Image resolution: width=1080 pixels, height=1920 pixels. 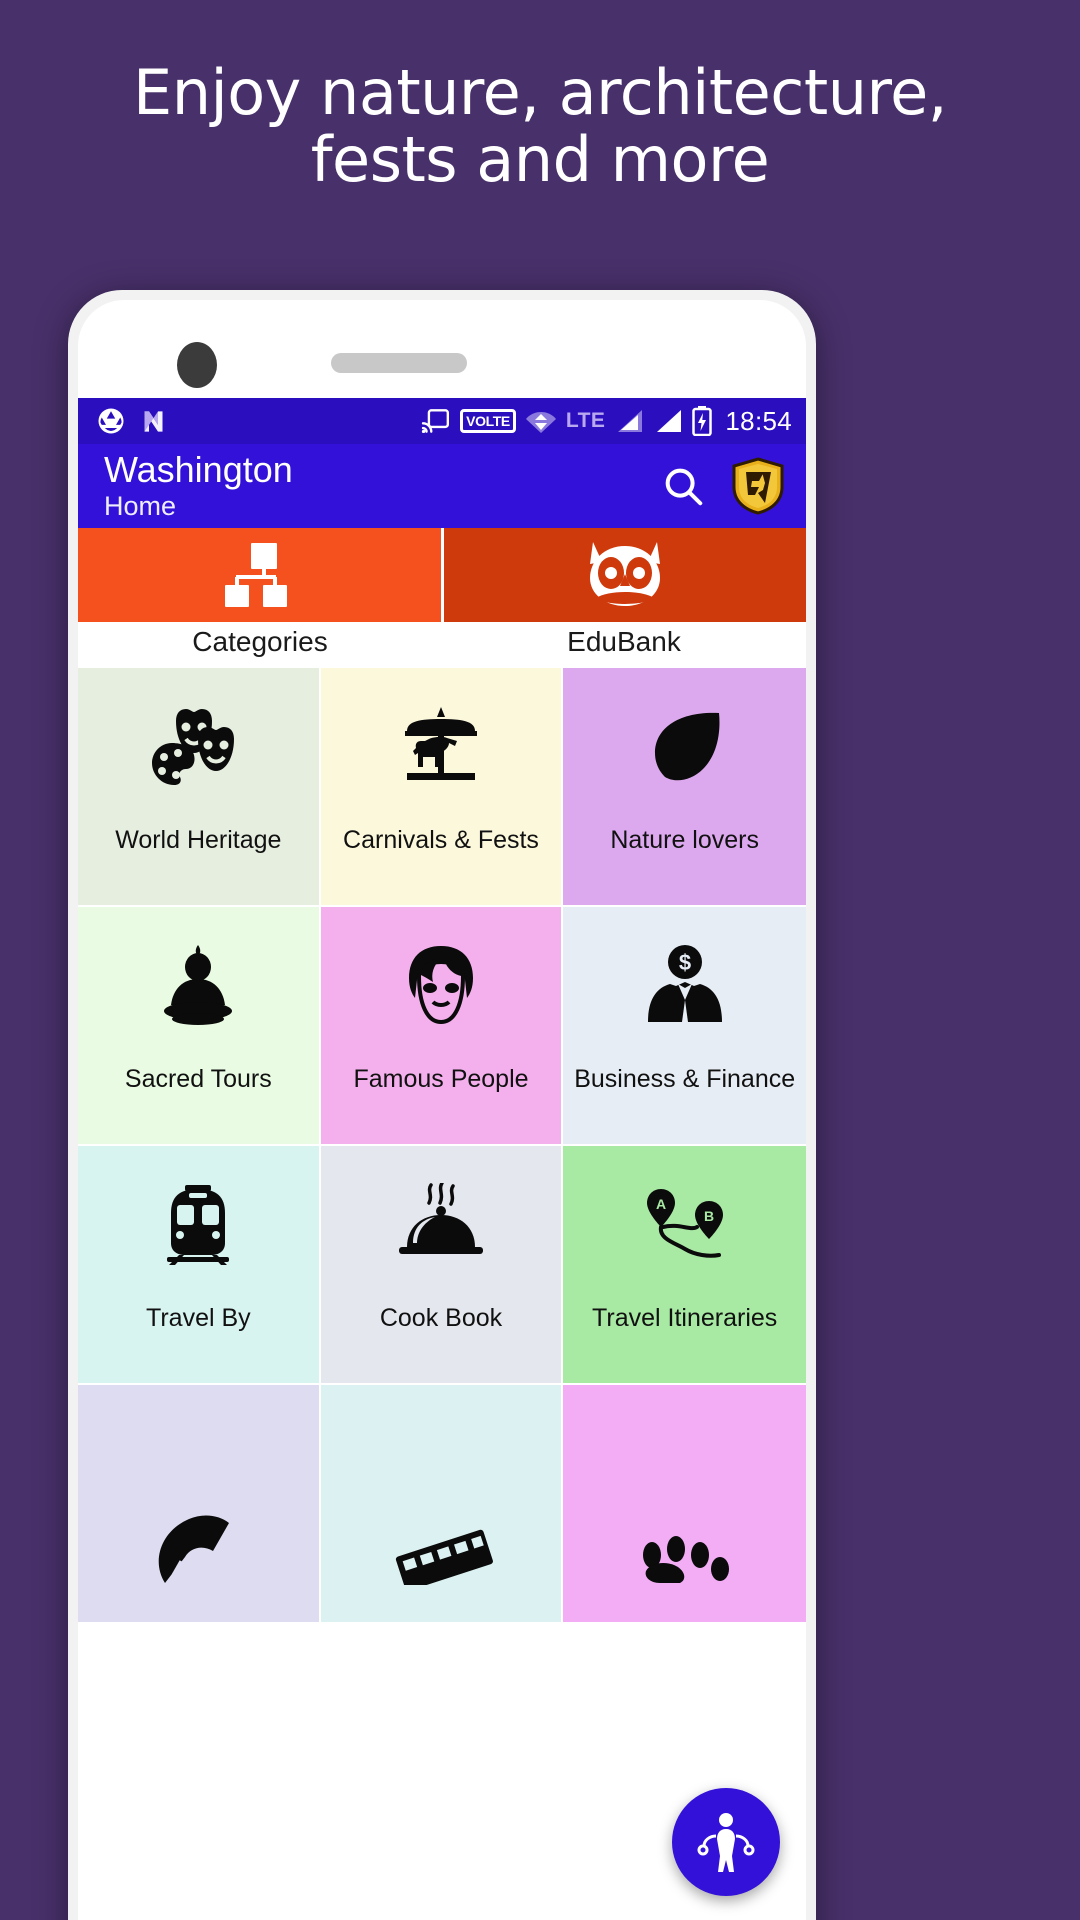 I want to click on tab-label-row: Categories EduBank, so click(x=442, y=645).